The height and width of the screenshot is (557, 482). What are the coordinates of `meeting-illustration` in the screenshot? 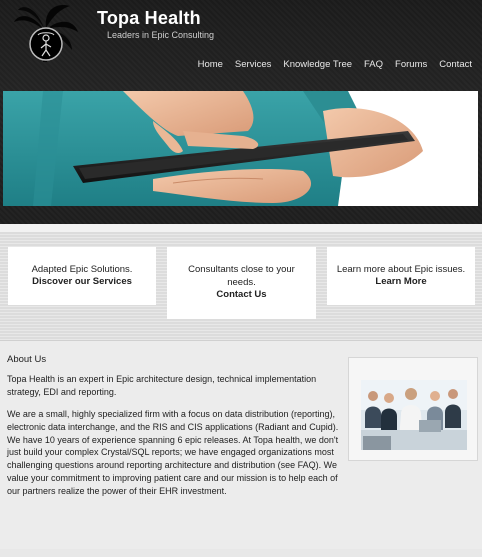 It's located at (413, 409).